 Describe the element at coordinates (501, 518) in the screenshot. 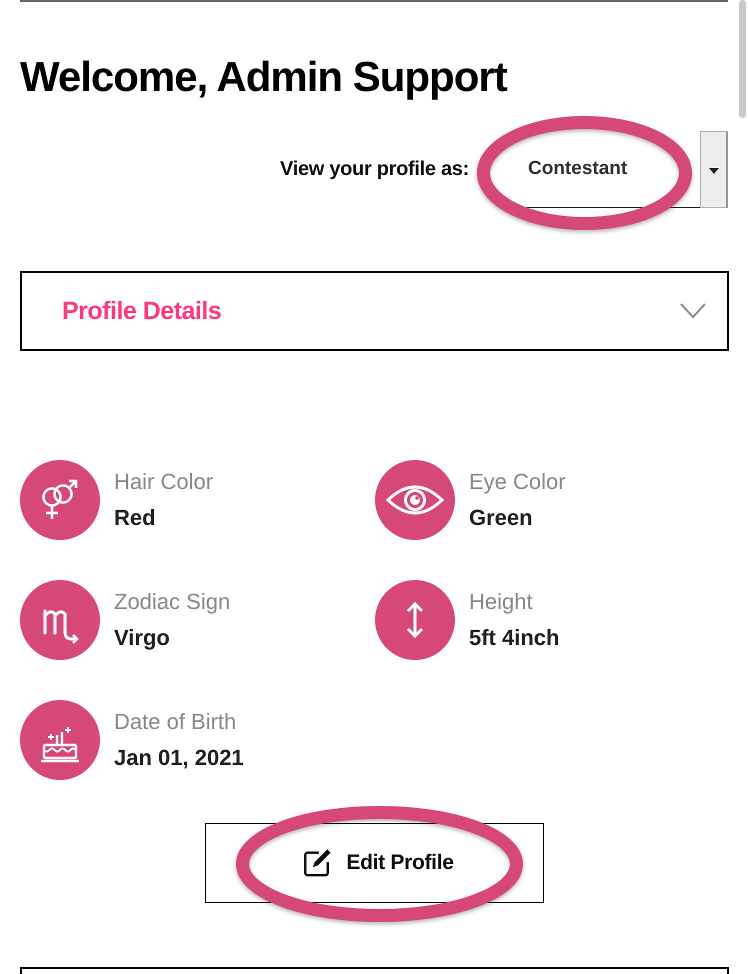

I see `detail-value: Green` at that location.